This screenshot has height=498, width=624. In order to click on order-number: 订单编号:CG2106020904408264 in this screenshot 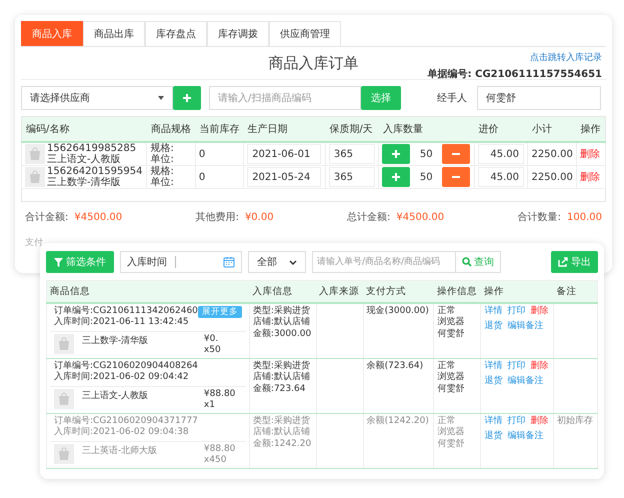, I will do `click(126, 366)`.